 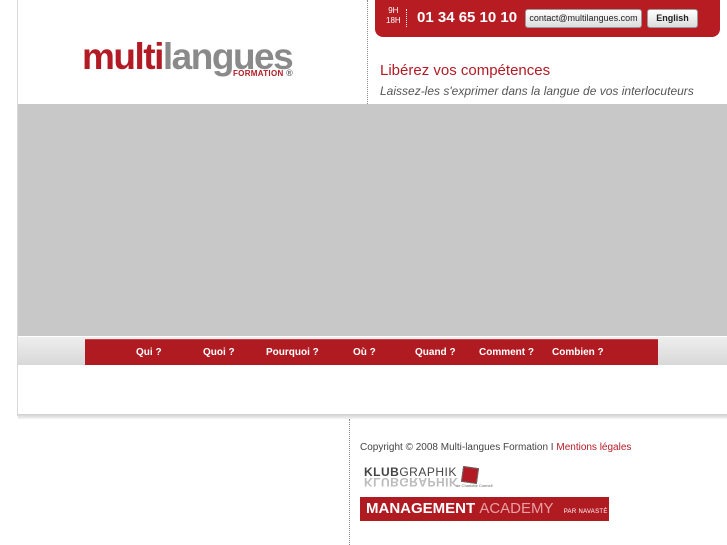 I want to click on logo-subtitle: FORMATION ®, so click(x=263, y=73).